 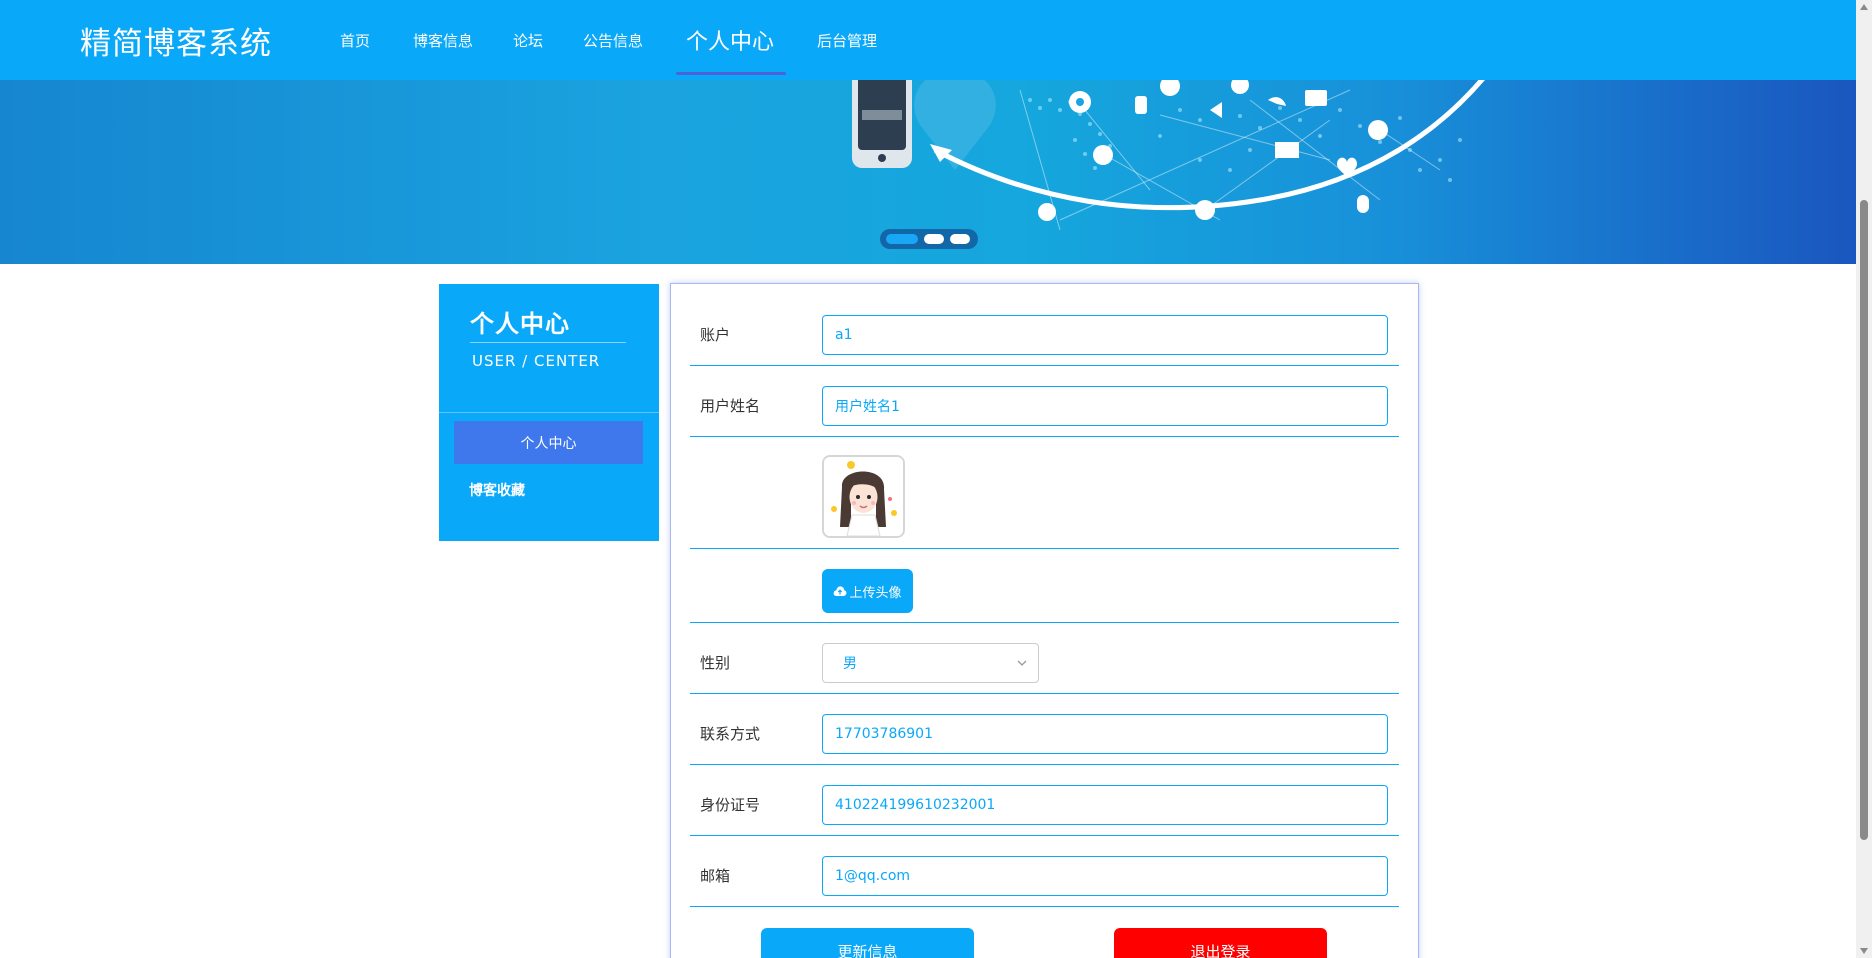 I want to click on user-center-sidebar: 个人中心 USER / CENTER 个人中心 博客收藏, so click(x=549, y=412).